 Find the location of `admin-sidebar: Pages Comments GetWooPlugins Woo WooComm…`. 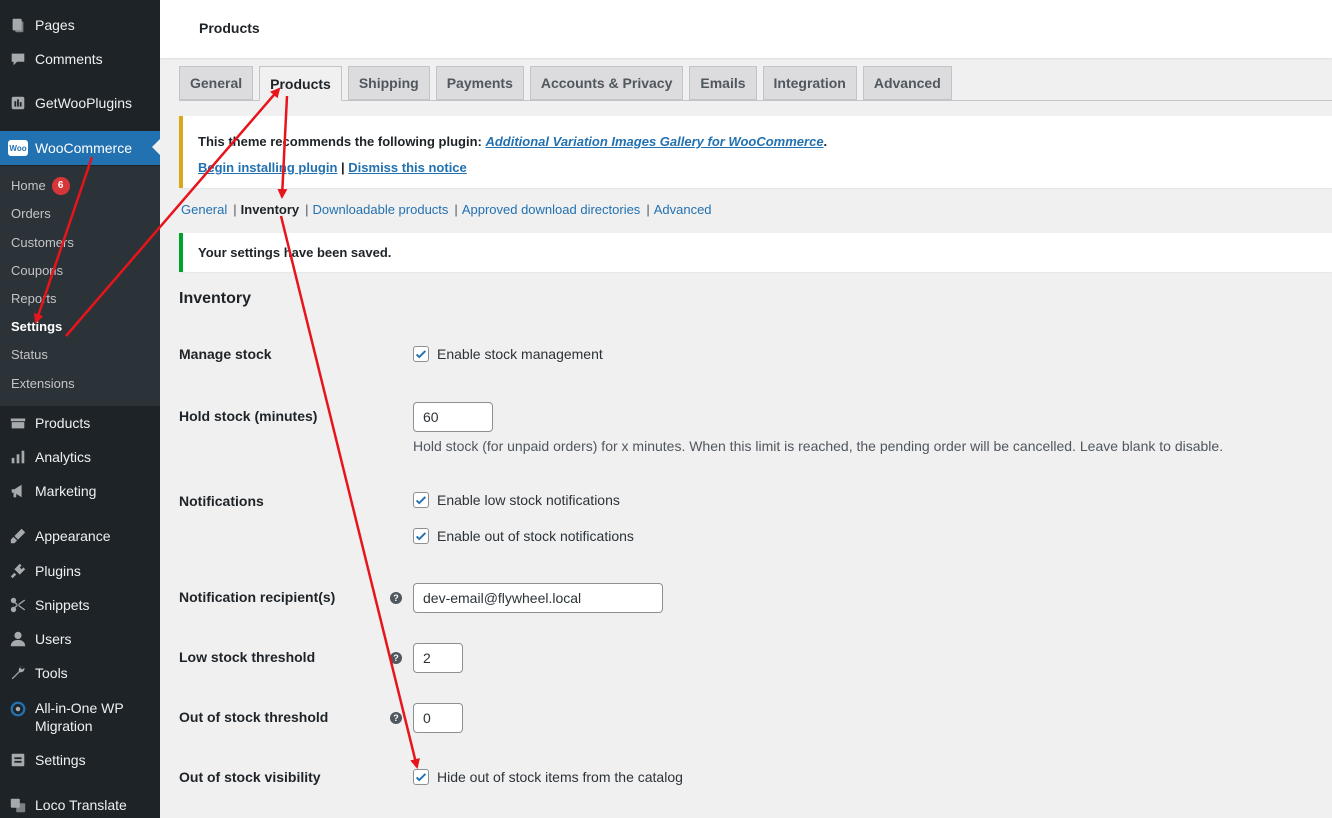

admin-sidebar: Pages Comments GetWooPlugins Woo WooComm… is located at coordinates (80, 409).